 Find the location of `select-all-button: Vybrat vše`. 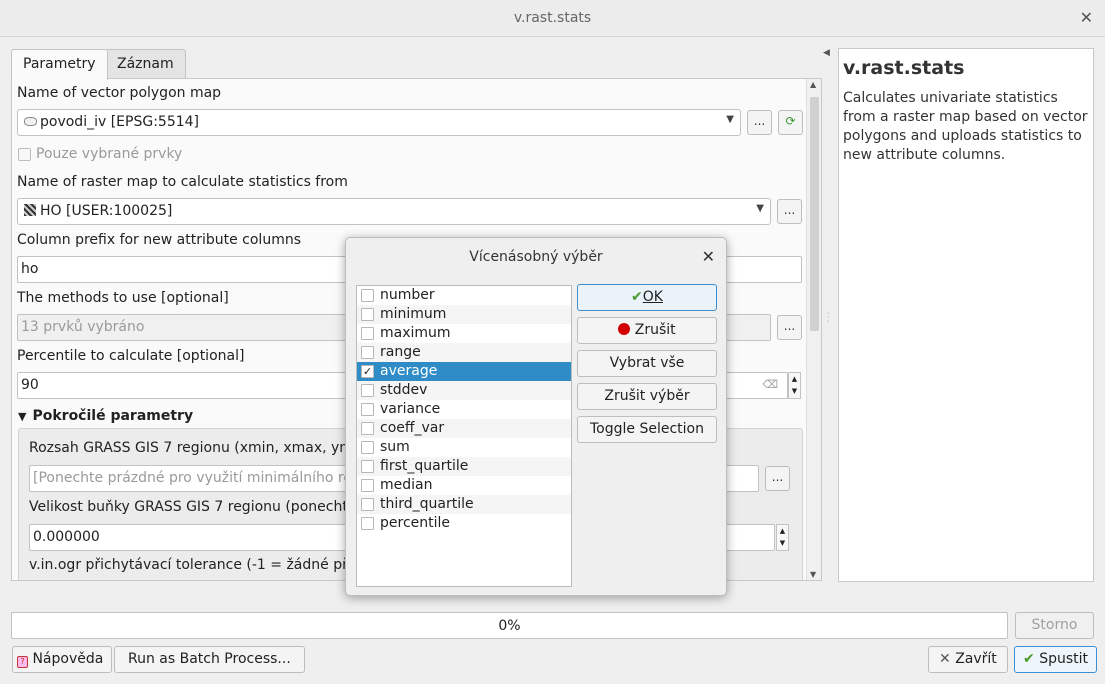

select-all-button: Vybrat vše is located at coordinates (647, 363).